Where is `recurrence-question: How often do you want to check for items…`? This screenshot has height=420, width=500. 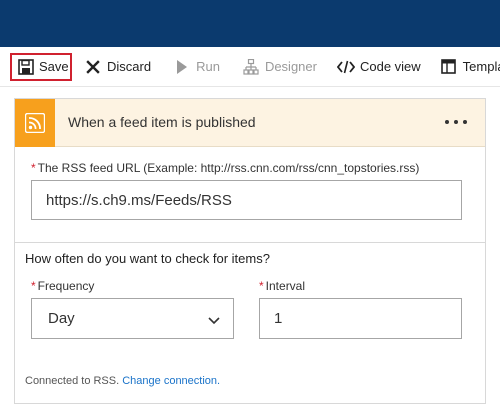 recurrence-question: How often do you want to check for items… is located at coordinates (147, 258).